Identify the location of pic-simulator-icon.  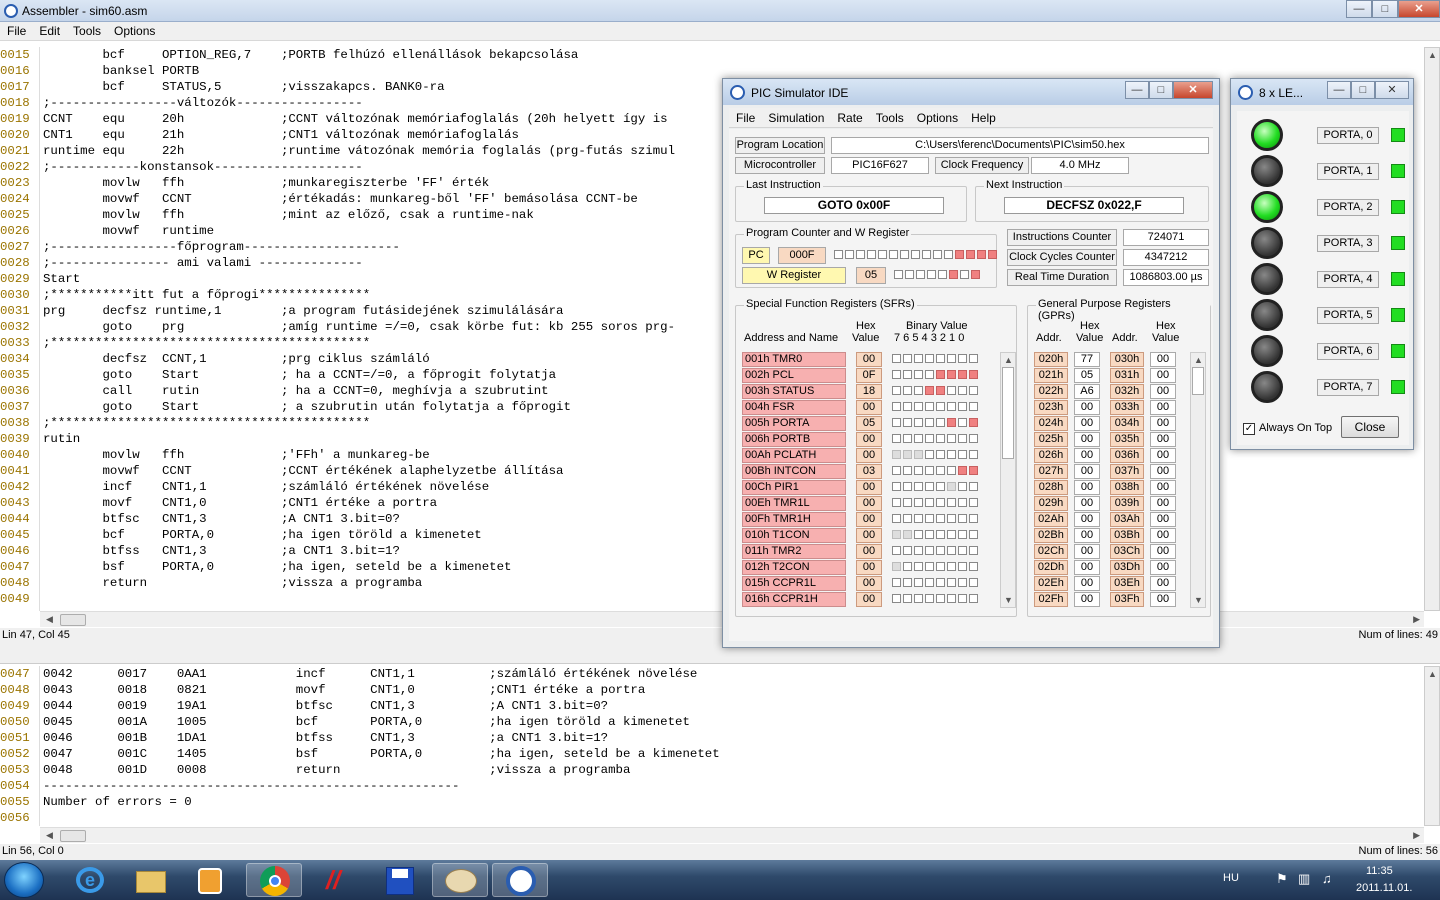
(520, 880).